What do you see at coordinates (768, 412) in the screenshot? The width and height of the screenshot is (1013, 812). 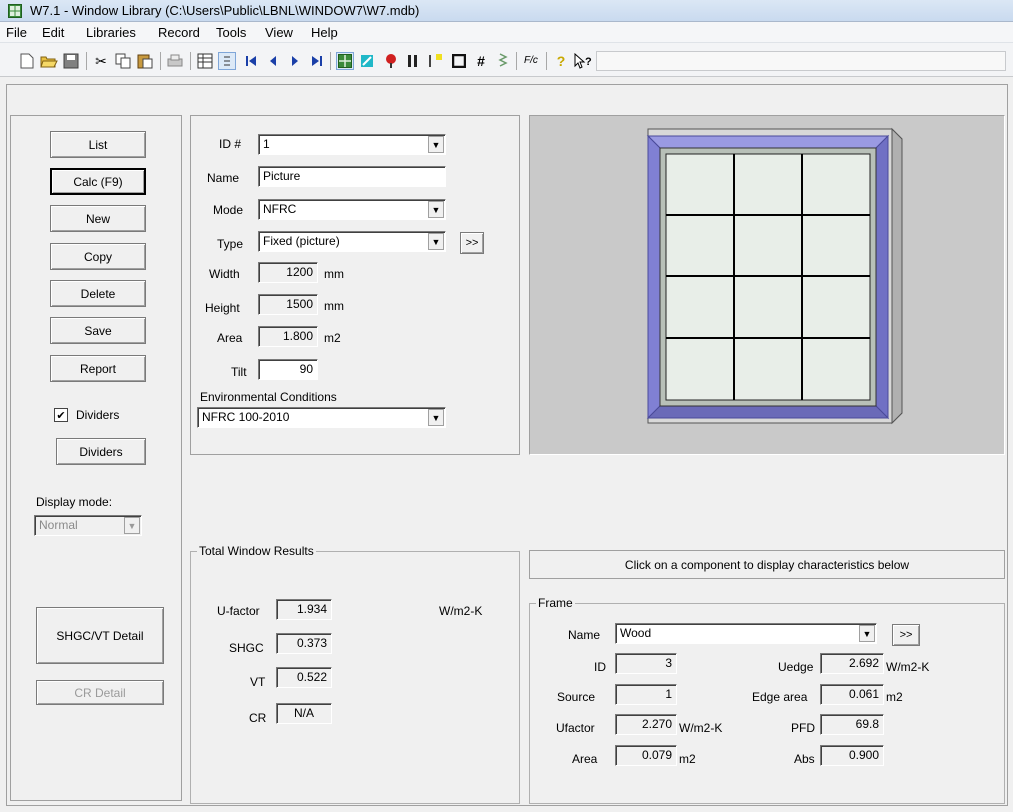 I see `frame-bottom` at bounding box center [768, 412].